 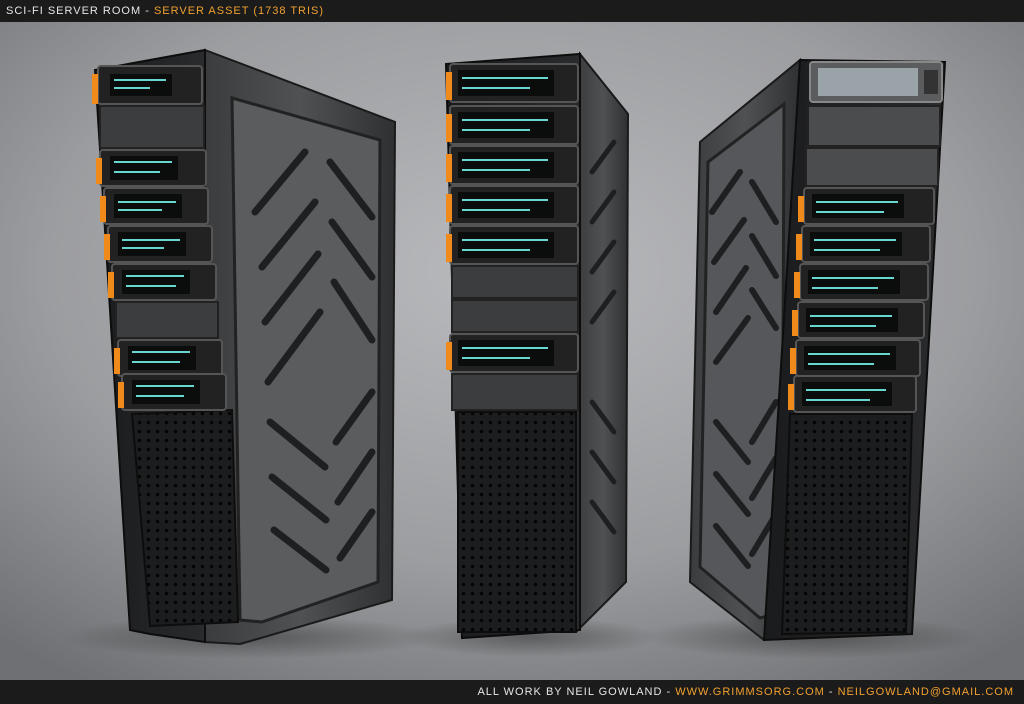 I want to click on credit-text: ALL WORK BY NEIL GOWLAND, so click(x=570, y=692).